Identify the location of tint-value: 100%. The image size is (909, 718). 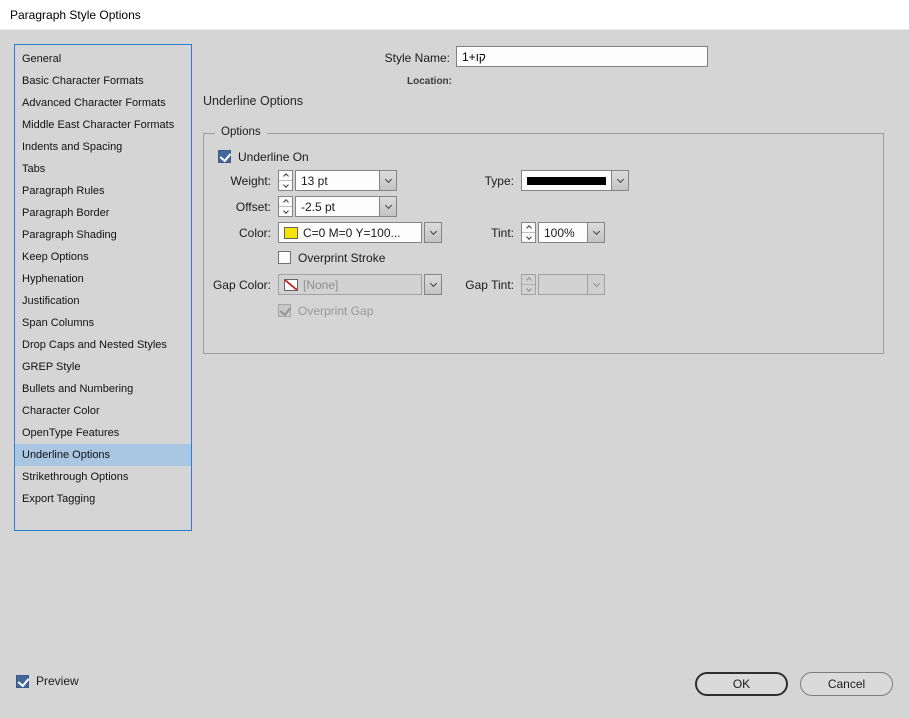
(559, 232).